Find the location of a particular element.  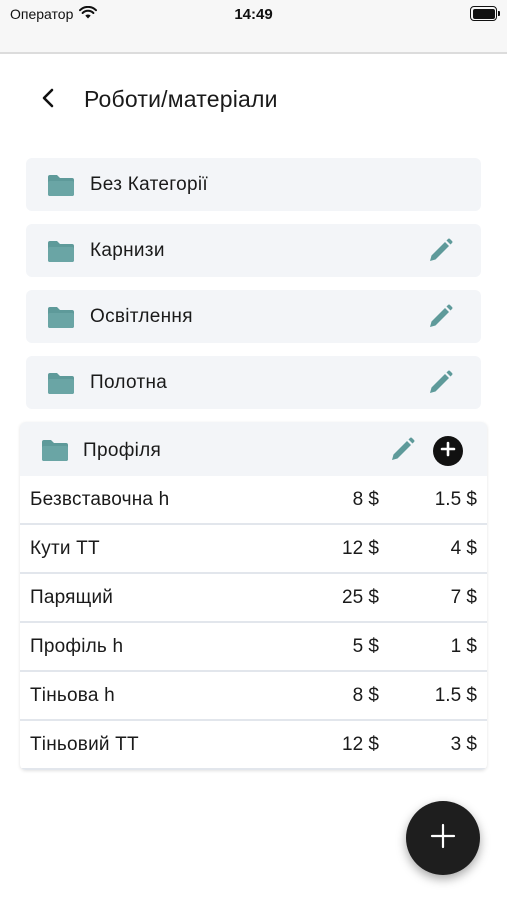

add-item-button is located at coordinates (448, 451).